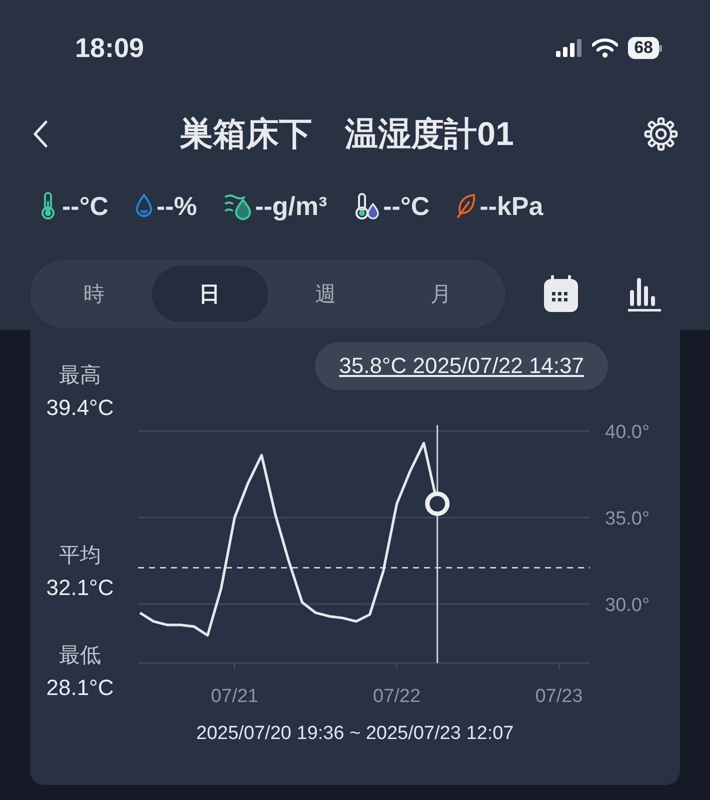 The image size is (710, 800). Describe the element at coordinates (627, 519) in the screenshot. I see `y-tick-label: 35.0°` at that location.